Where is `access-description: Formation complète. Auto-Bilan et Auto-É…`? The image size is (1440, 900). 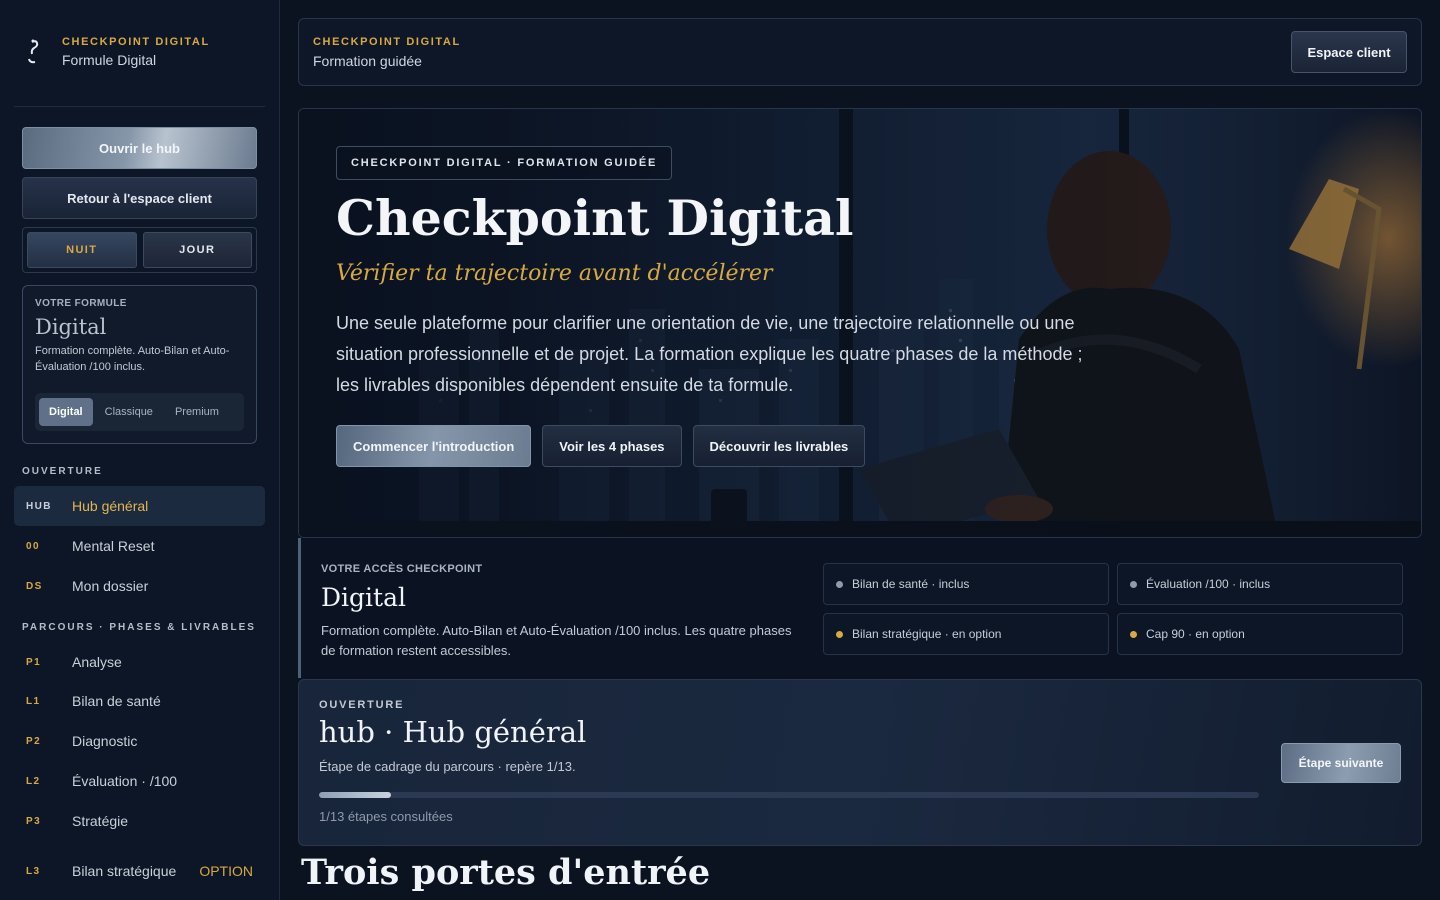
access-description: Formation complète. Auto-Bilan et Auto-É… is located at coordinates (556, 640).